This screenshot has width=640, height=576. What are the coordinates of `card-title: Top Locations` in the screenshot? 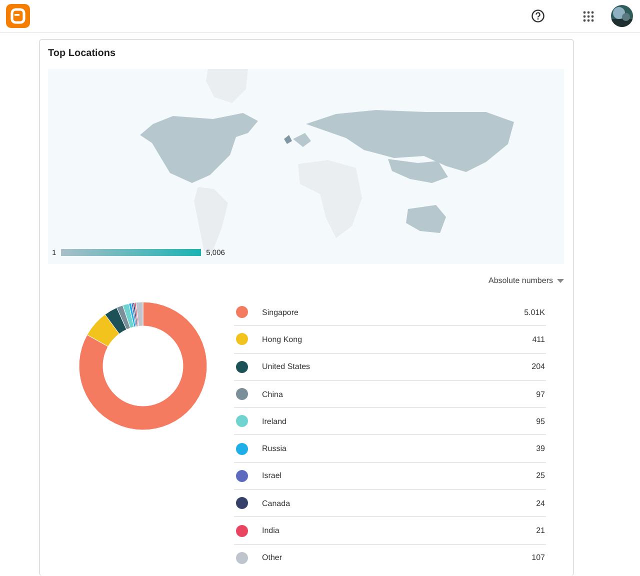 It's located at (82, 53).